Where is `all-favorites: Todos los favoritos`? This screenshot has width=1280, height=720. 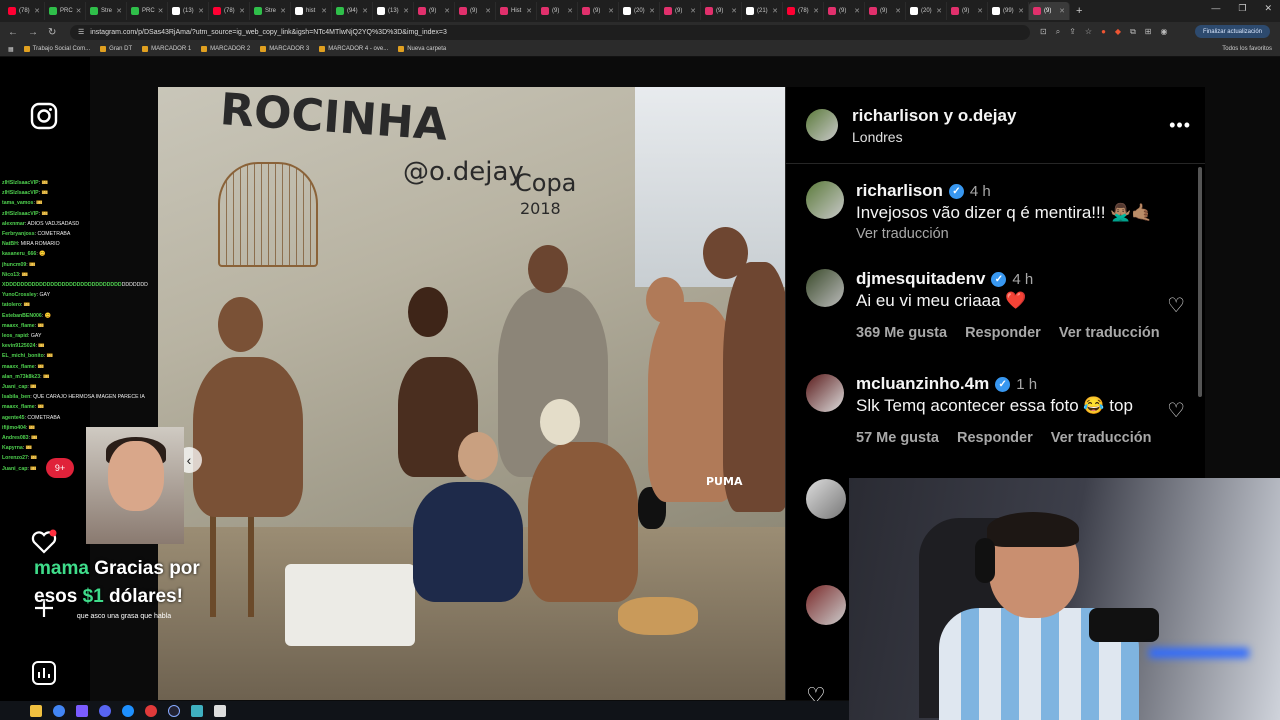
all-favorites: Todos los favoritos is located at coordinates (1247, 49).